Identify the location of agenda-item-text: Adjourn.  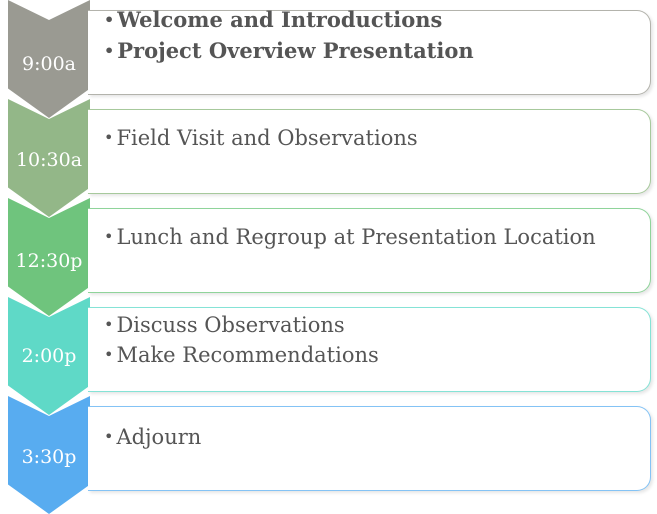
(159, 437).